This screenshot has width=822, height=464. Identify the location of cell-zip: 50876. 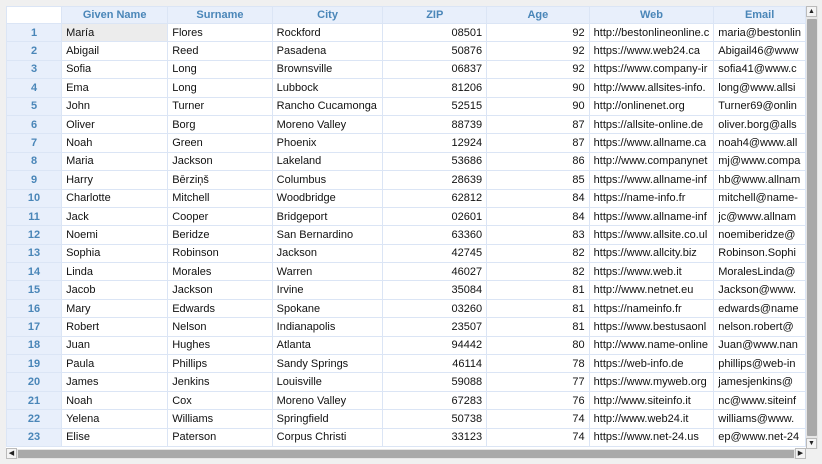
(435, 51).